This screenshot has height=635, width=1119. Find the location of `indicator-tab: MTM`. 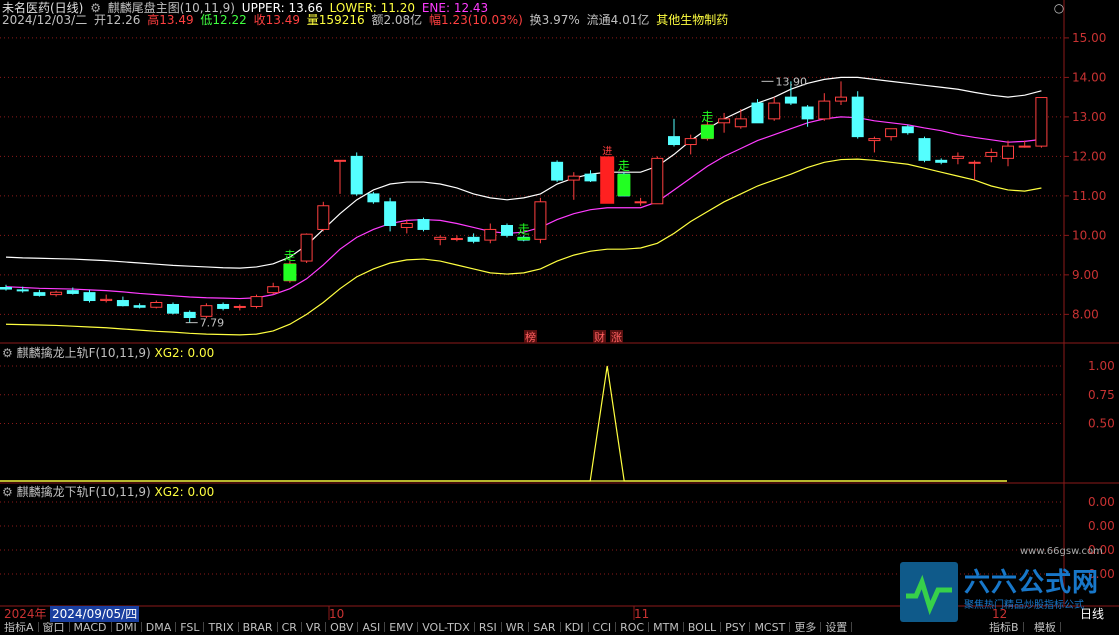

indicator-tab: MTM is located at coordinates (666, 627).